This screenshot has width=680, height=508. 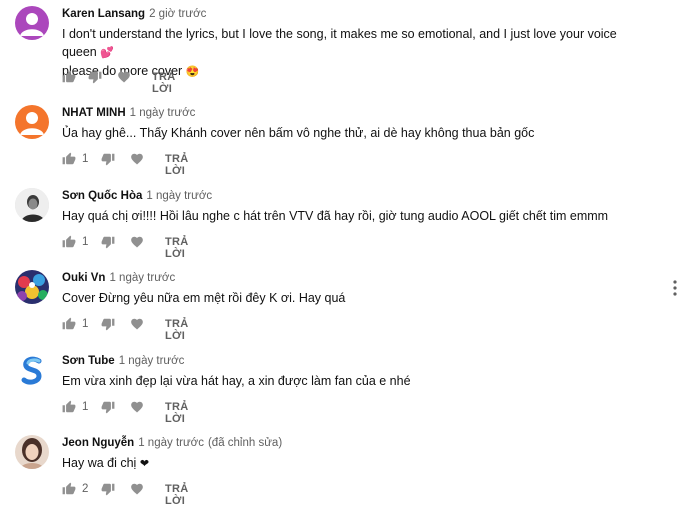 I want to click on comment-time: 2 giờ trước, so click(x=177, y=14).